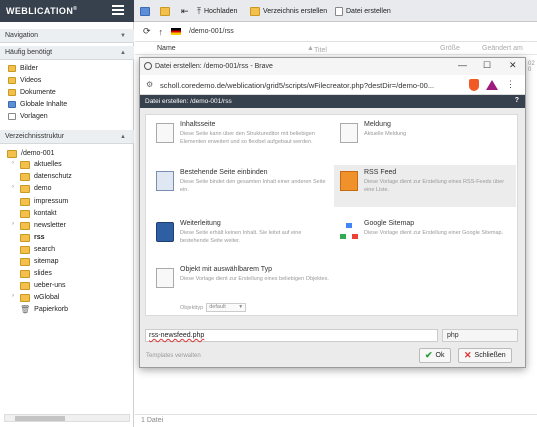 This screenshot has height=427, width=537. I want to click on status-bar: 1 Datei, so click(336, 420).